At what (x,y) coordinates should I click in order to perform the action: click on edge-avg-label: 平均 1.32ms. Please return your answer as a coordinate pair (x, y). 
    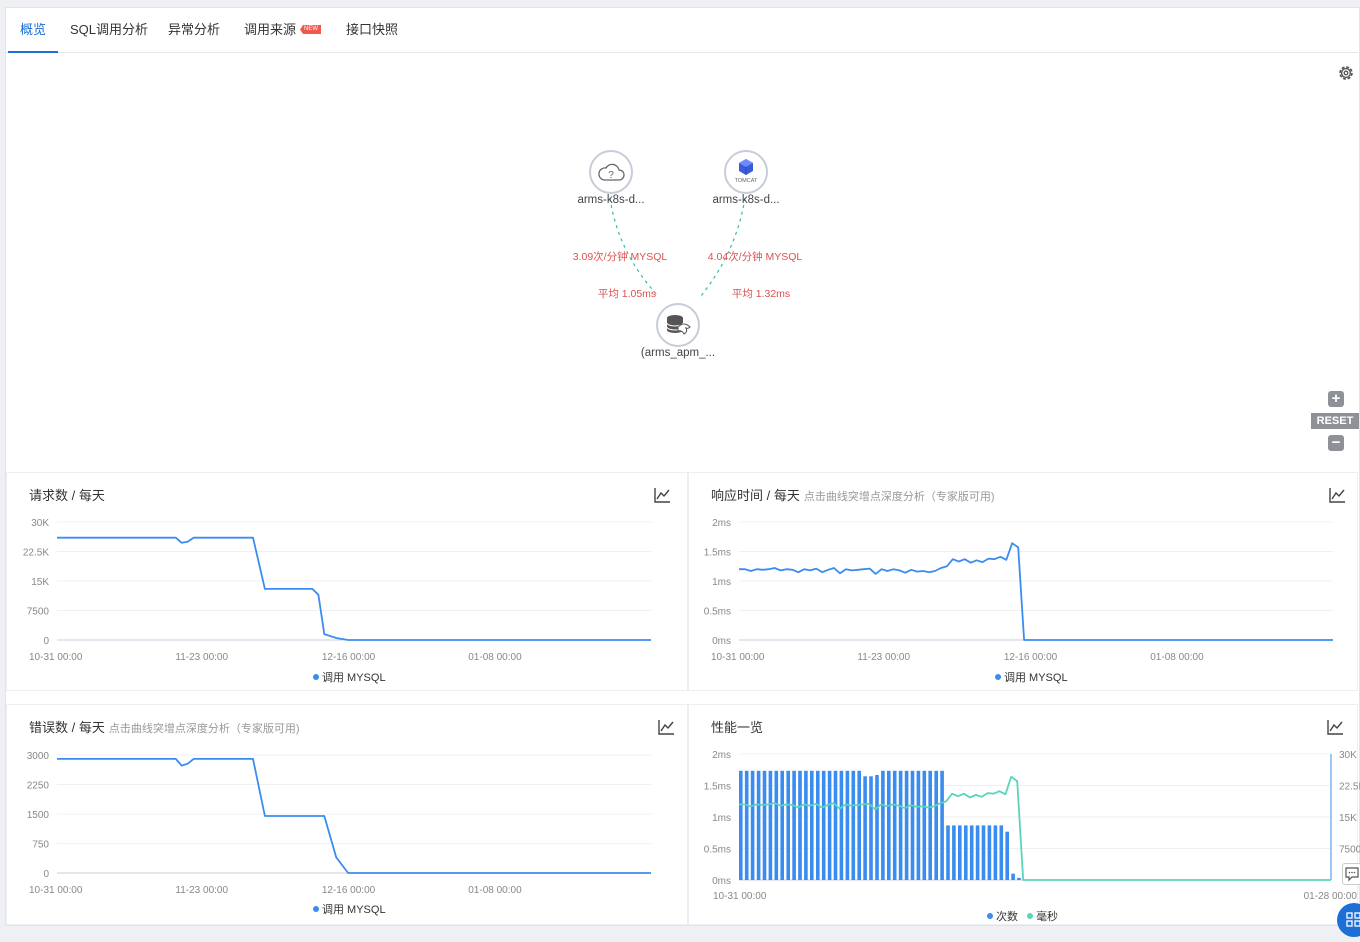
    Looking at the image, I should click on (761, 294).